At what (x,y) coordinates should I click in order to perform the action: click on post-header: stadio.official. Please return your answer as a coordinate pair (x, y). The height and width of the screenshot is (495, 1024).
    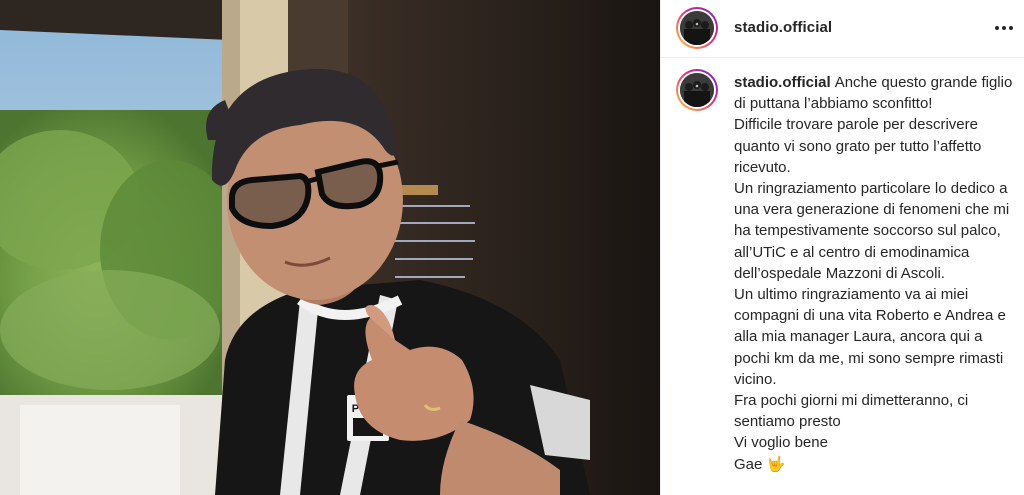
    Looking at the image, I should click on (842, 29).